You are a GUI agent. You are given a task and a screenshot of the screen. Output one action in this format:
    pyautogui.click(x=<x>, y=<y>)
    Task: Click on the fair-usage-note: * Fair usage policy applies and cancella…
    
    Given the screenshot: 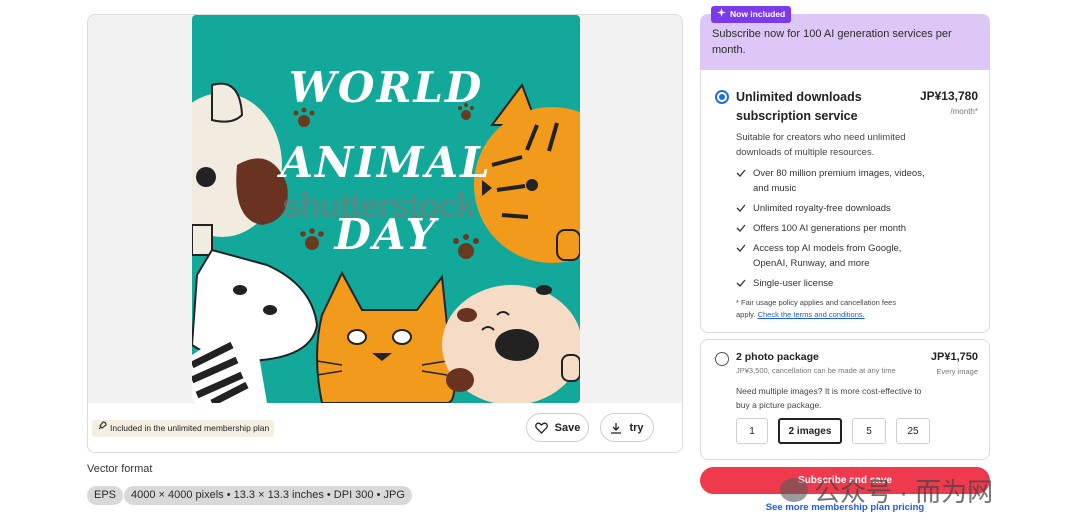 What is the action you would take?
    pyautogui.click(x=826, y=309)
    